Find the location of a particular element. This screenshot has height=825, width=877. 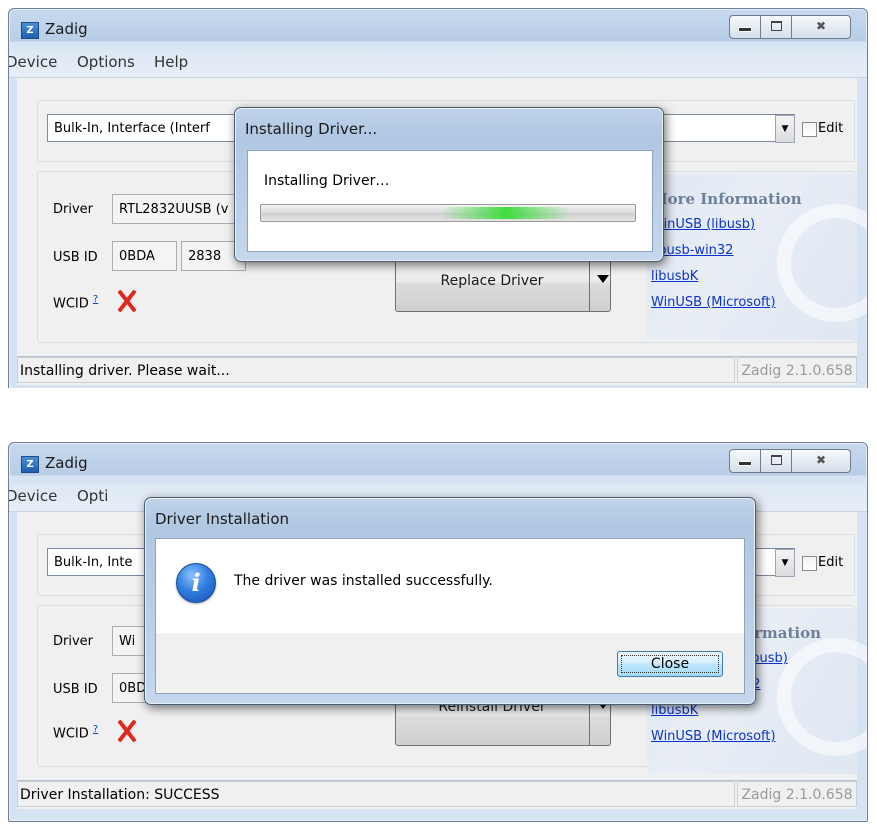

replace-driver-label: Replace Driver is located at coordinates (492, 281).